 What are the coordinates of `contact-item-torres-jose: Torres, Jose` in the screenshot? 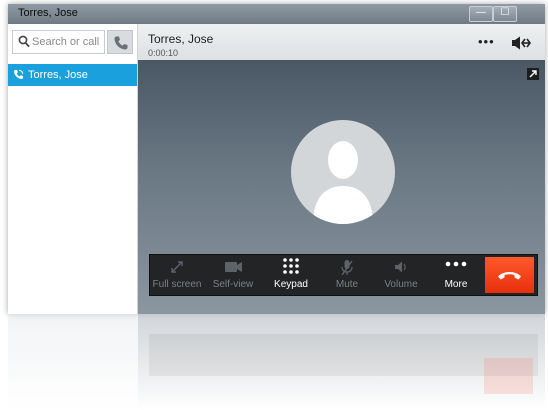 It's located at (72, 75).